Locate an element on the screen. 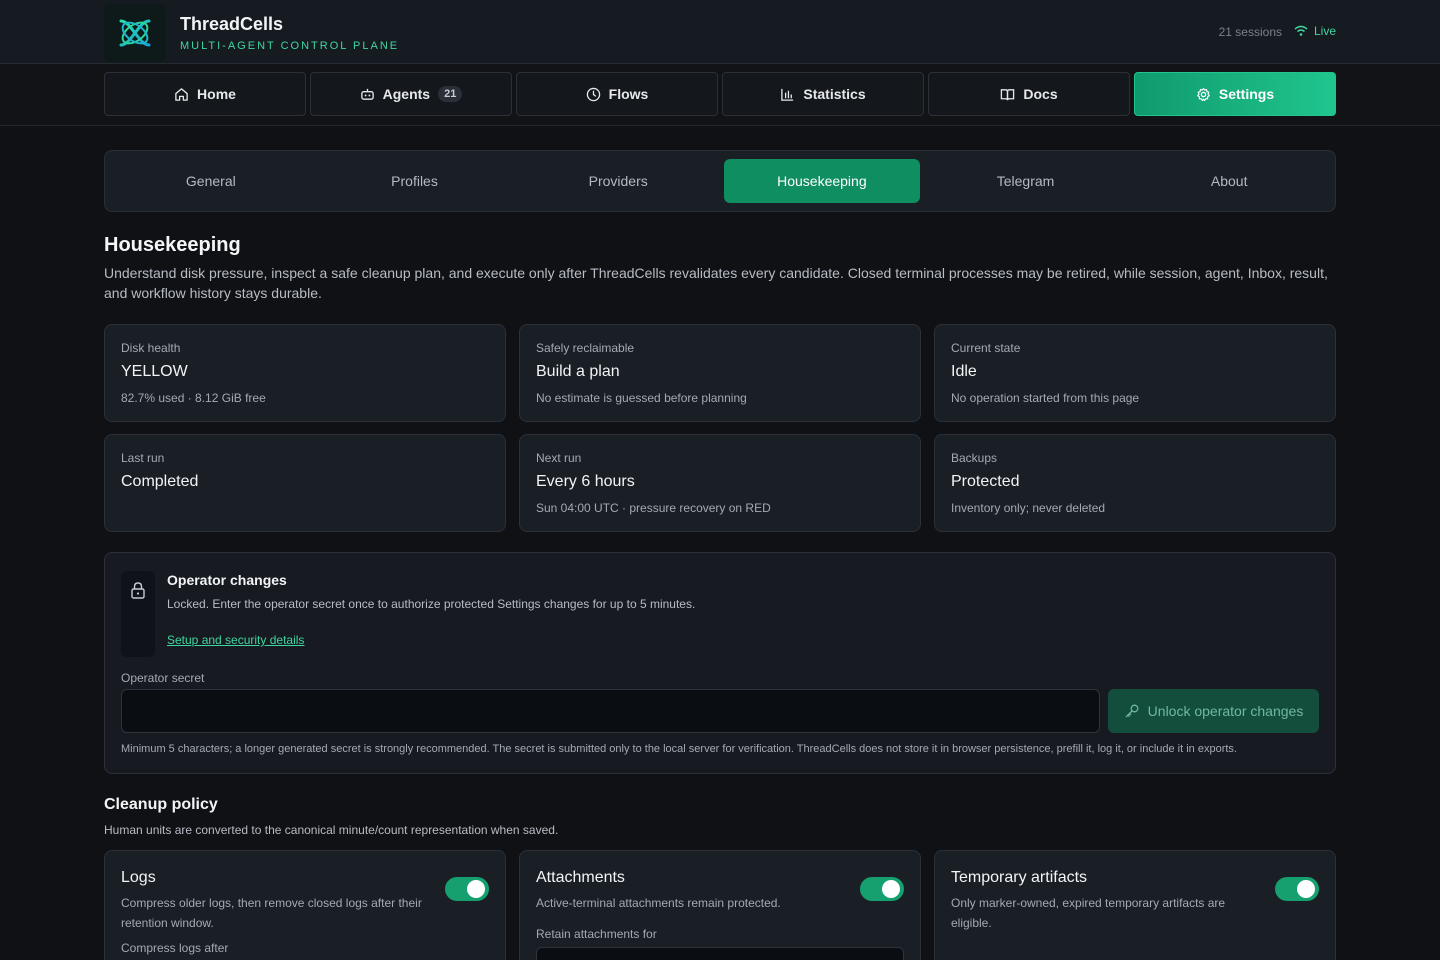  app-logo is located at coordinates (135, 33).